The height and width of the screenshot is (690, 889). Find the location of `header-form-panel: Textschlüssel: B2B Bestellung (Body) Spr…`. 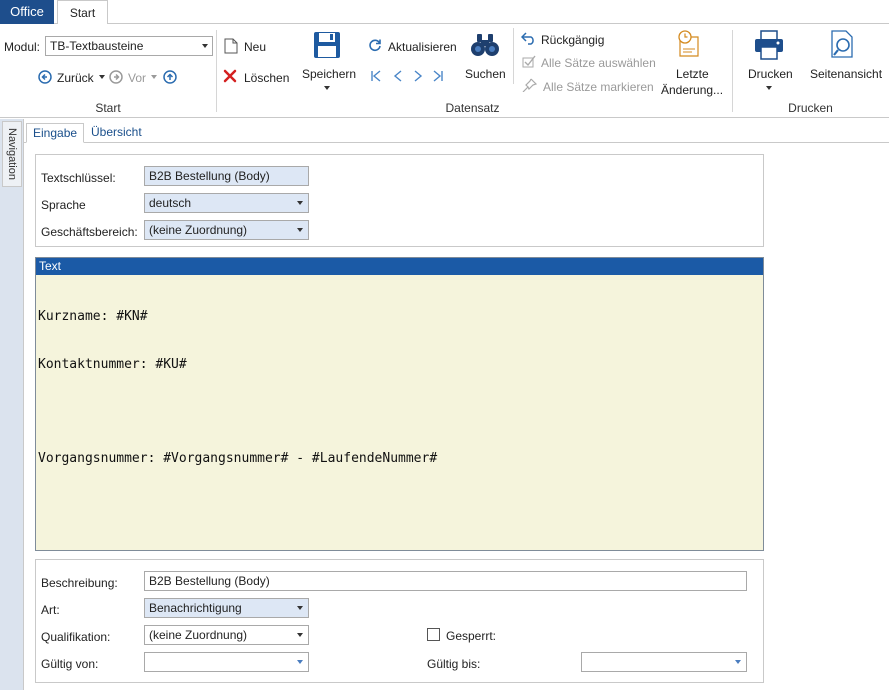

header-form-panel: Textschlüssel: B2B Bestellung (Body) Spr… is located at coordinates (399, 200).